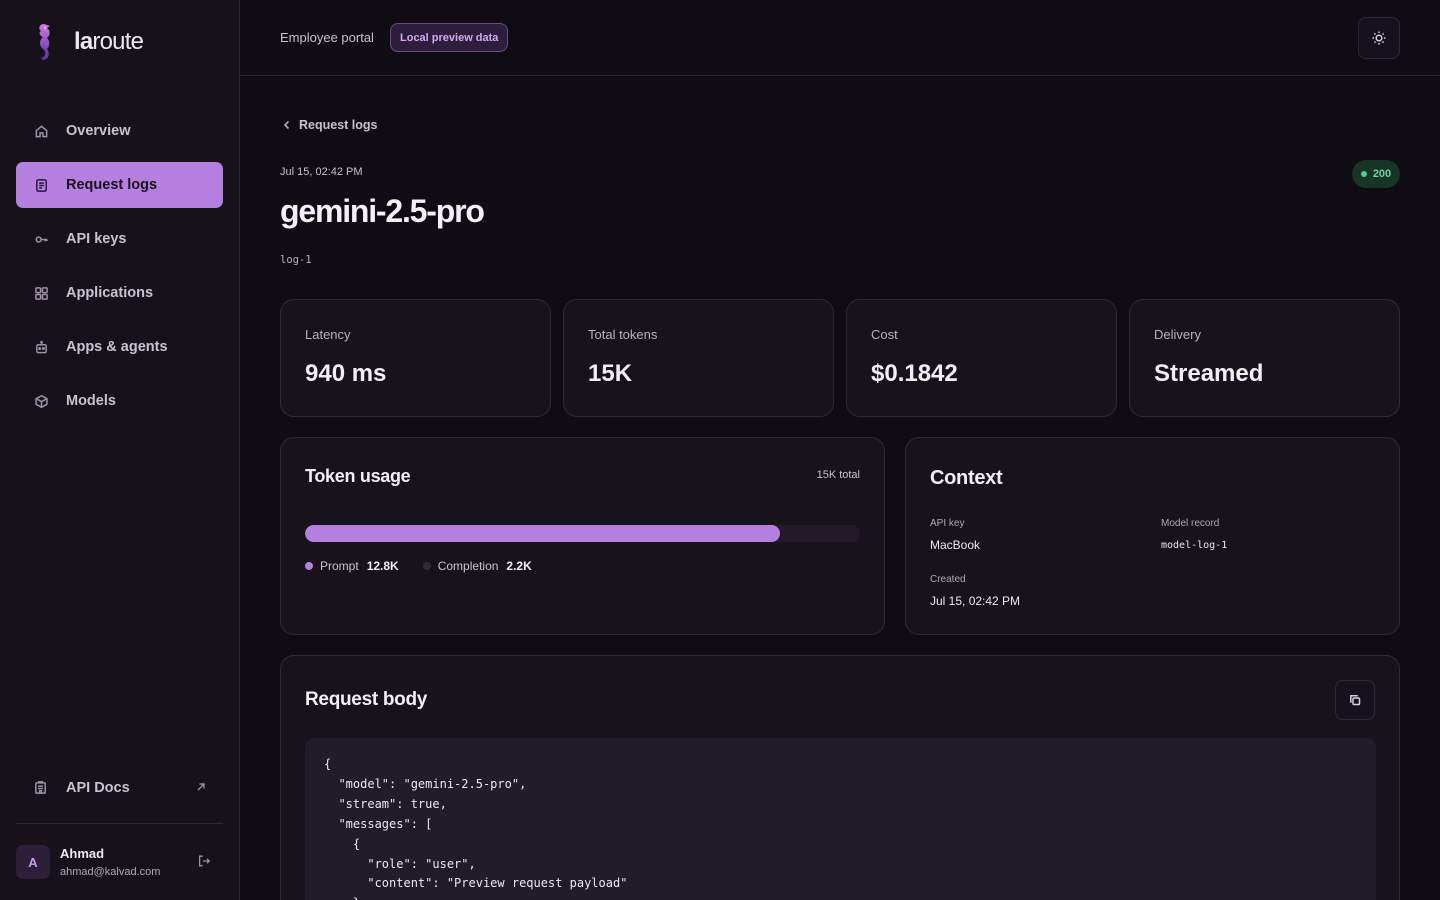 Image resolution: width=1440 pixels, height=900 pixels. I want to click on token-usage-title: Token usage, so click(358, 476).